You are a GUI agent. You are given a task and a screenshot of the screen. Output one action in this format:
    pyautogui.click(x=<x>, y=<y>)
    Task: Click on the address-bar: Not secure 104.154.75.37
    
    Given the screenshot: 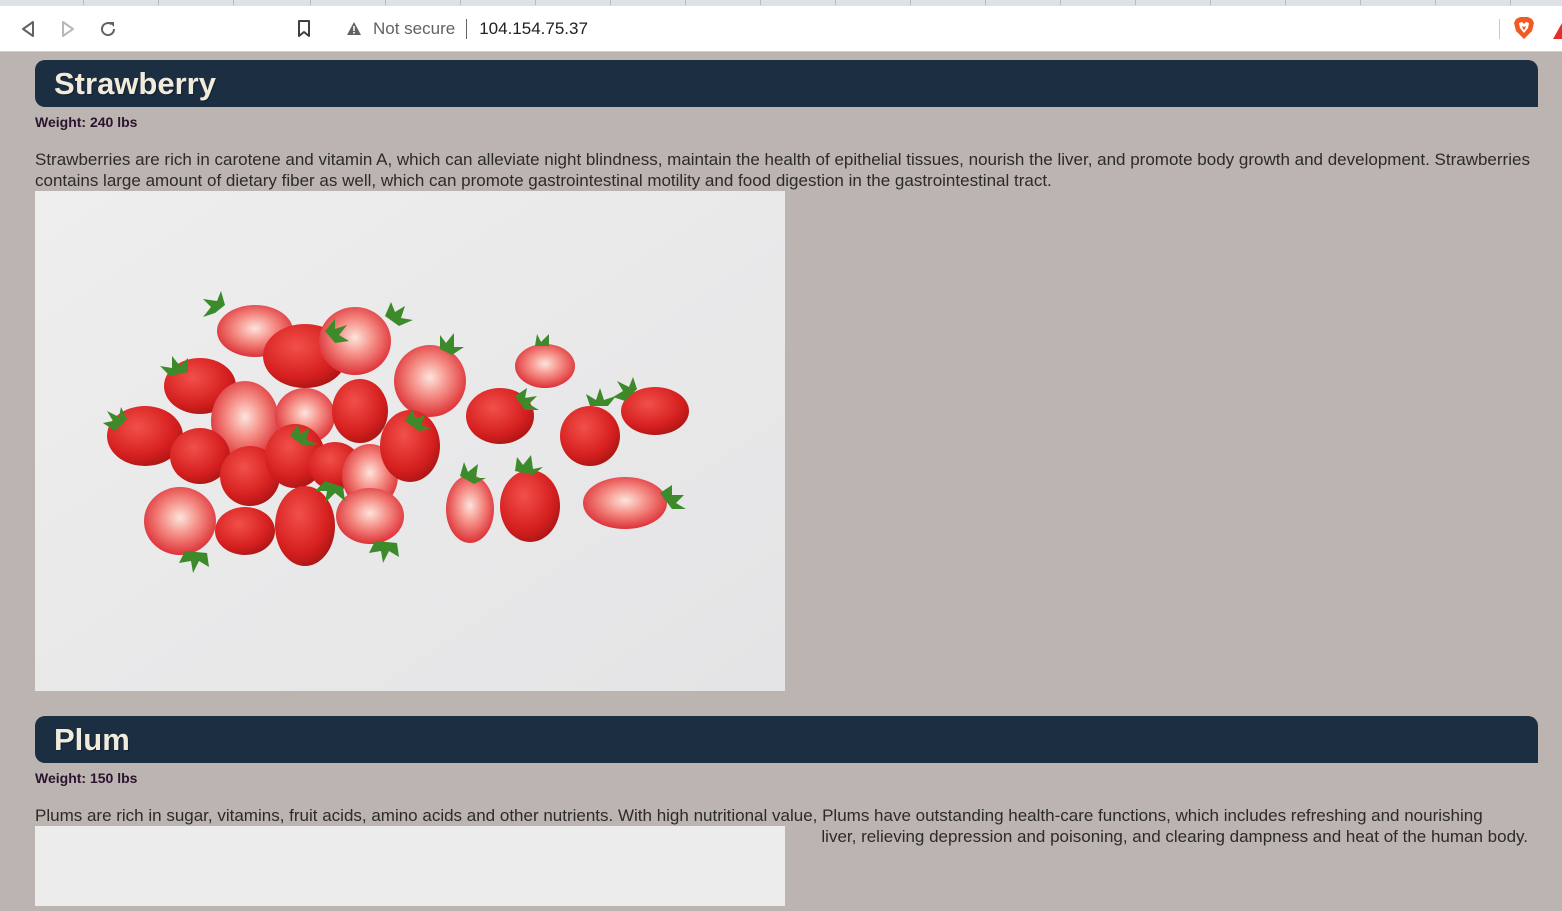 What is the action you would take?
    pyautogui.click(x=916, y=28)
    